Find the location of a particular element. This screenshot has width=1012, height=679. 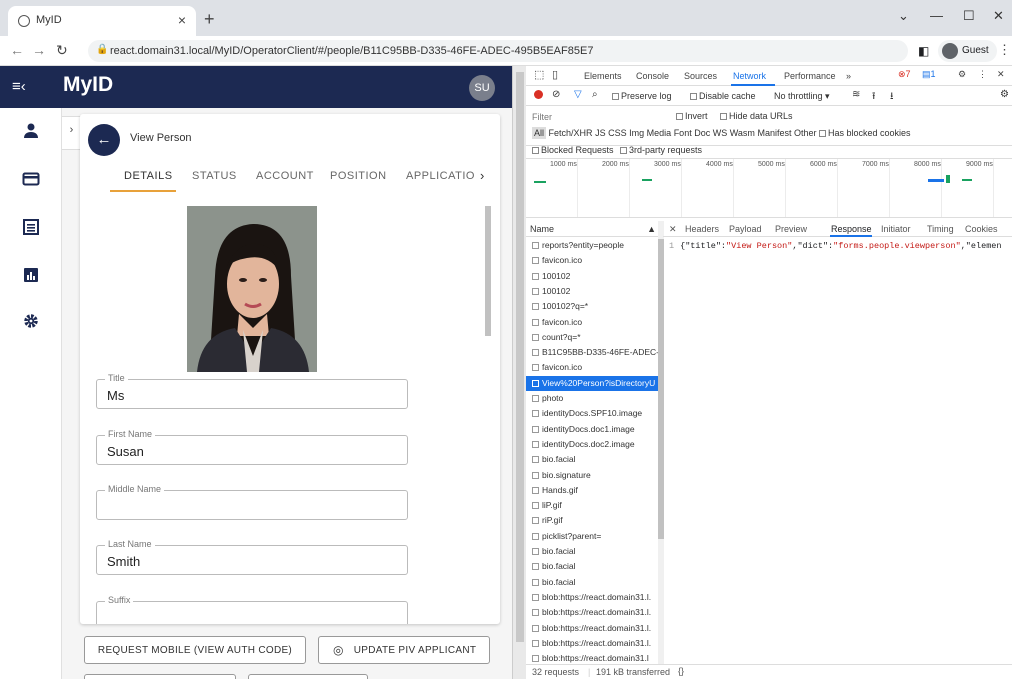

back-nav-icon: ← is located at coordinates (17, 50).